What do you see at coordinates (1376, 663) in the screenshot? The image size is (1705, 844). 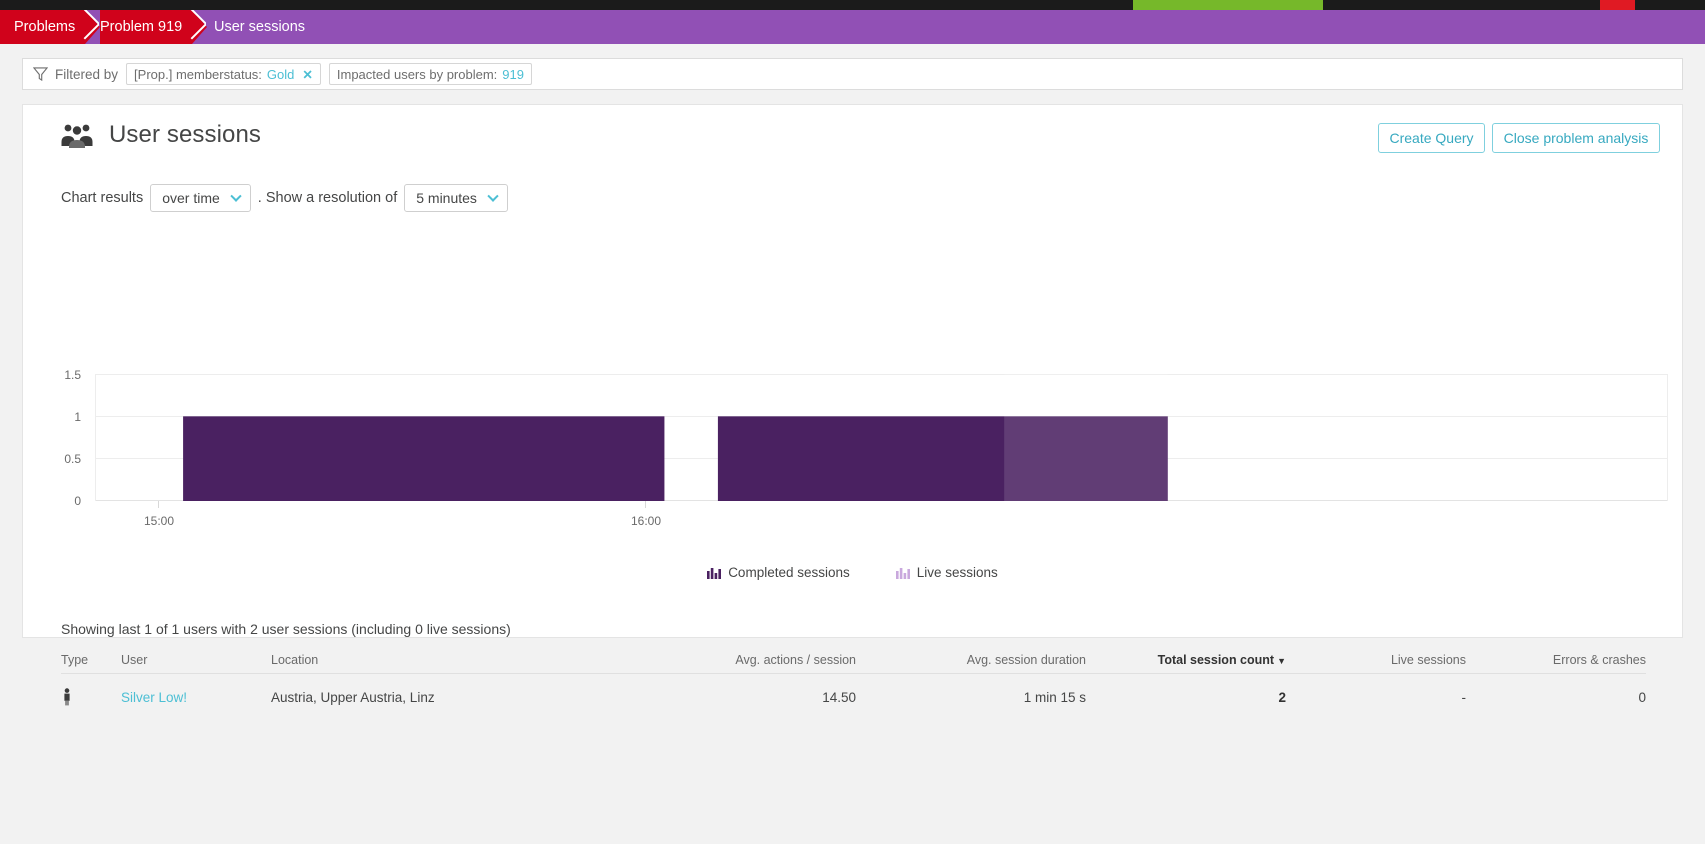 I see `col-live-sessions: Live sessions` at bounding box center [1376, 663].